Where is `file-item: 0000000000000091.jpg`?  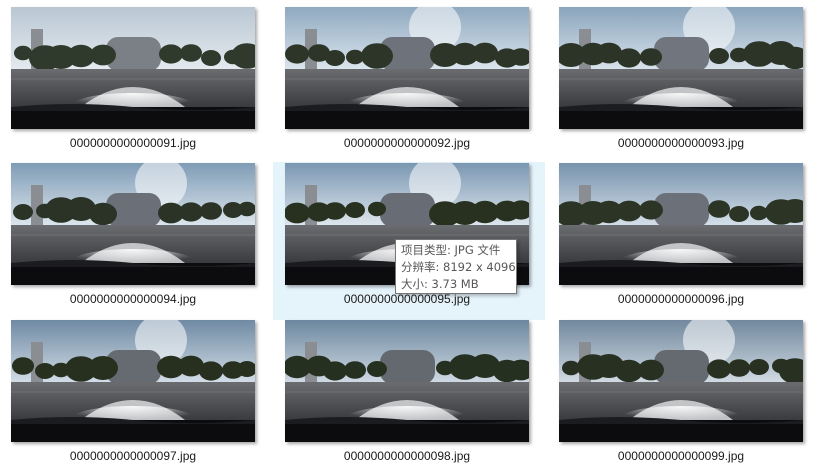
file-item: 0000000000000091.jpg is located at coordinates (134, 82).